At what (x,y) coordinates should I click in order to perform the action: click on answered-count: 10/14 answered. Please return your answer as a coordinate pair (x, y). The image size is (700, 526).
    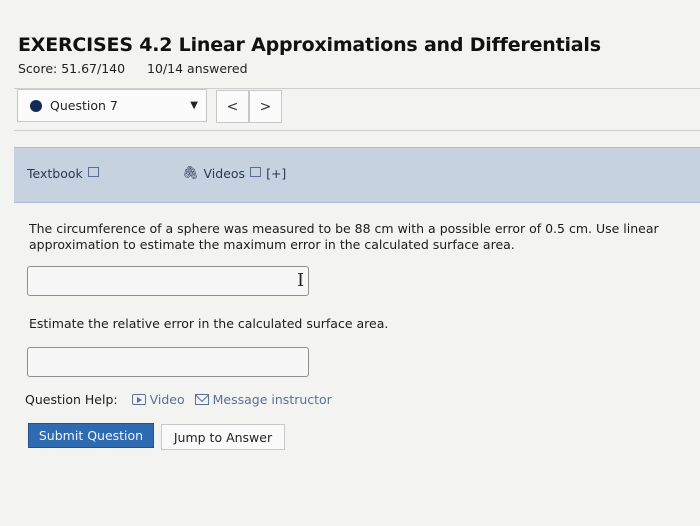
    Looking at the image, I should click on (197, 68).